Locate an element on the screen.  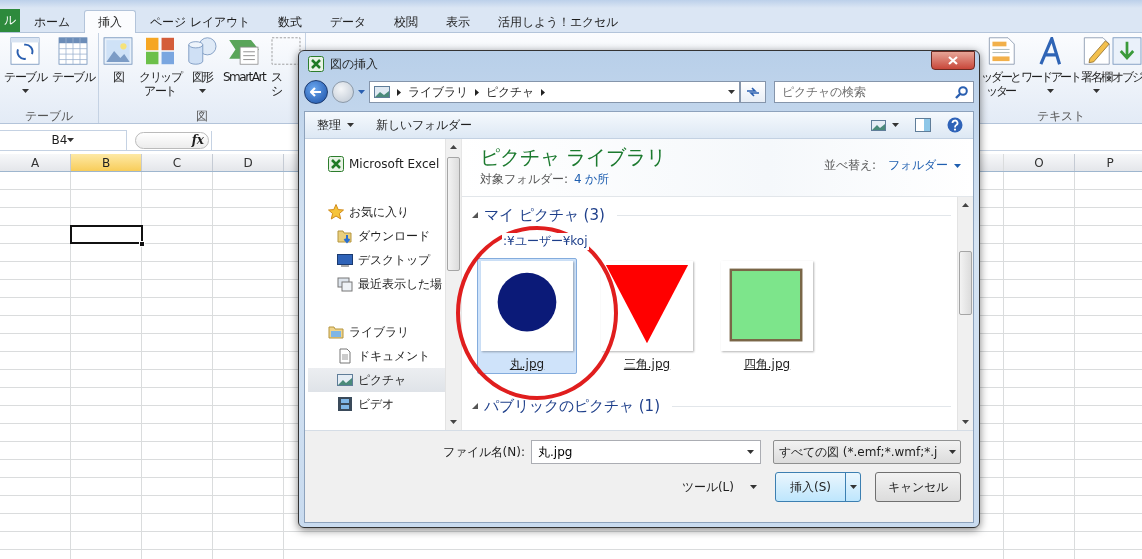
clip-art-icon is located at coordinates (160, 51).